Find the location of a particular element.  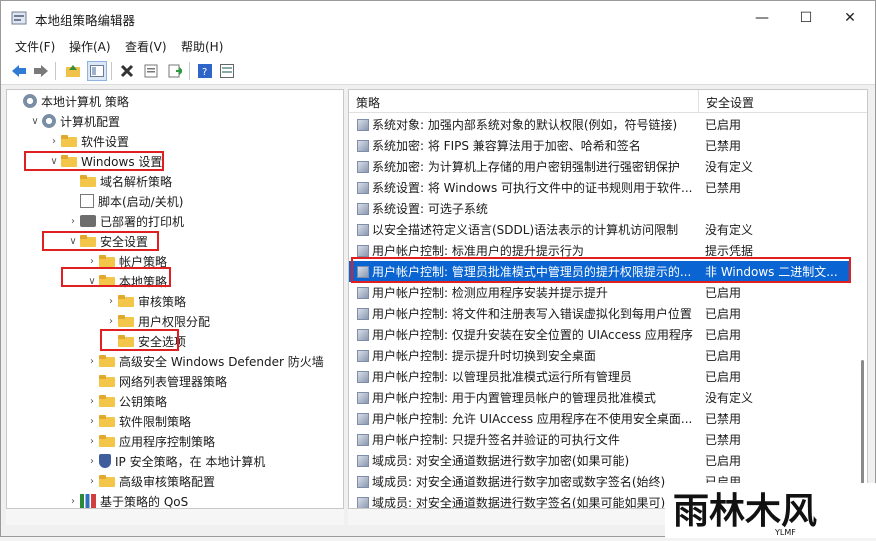

policy-editor-icon is located at coordinates (19, 18).